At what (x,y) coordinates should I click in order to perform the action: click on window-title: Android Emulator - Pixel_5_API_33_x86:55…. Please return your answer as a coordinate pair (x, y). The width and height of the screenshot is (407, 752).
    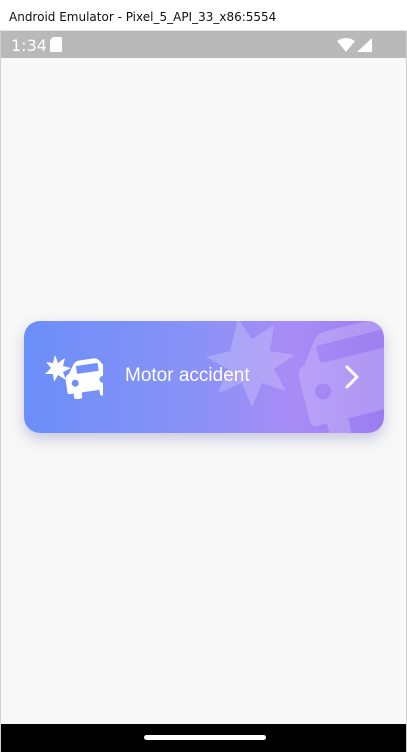
    Looking at the image, I should click on (203, 15).